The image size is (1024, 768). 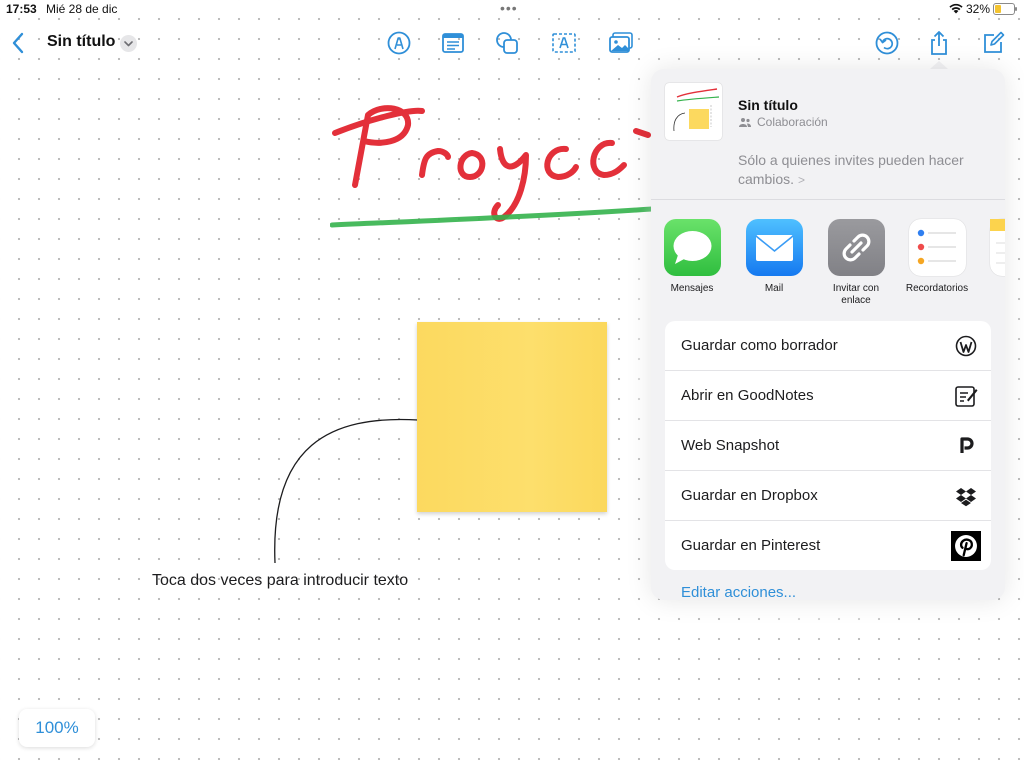 I want to click on status-bar: 17:53 Mié 28 de dic ••• 32%, so click(x=512, y=10).